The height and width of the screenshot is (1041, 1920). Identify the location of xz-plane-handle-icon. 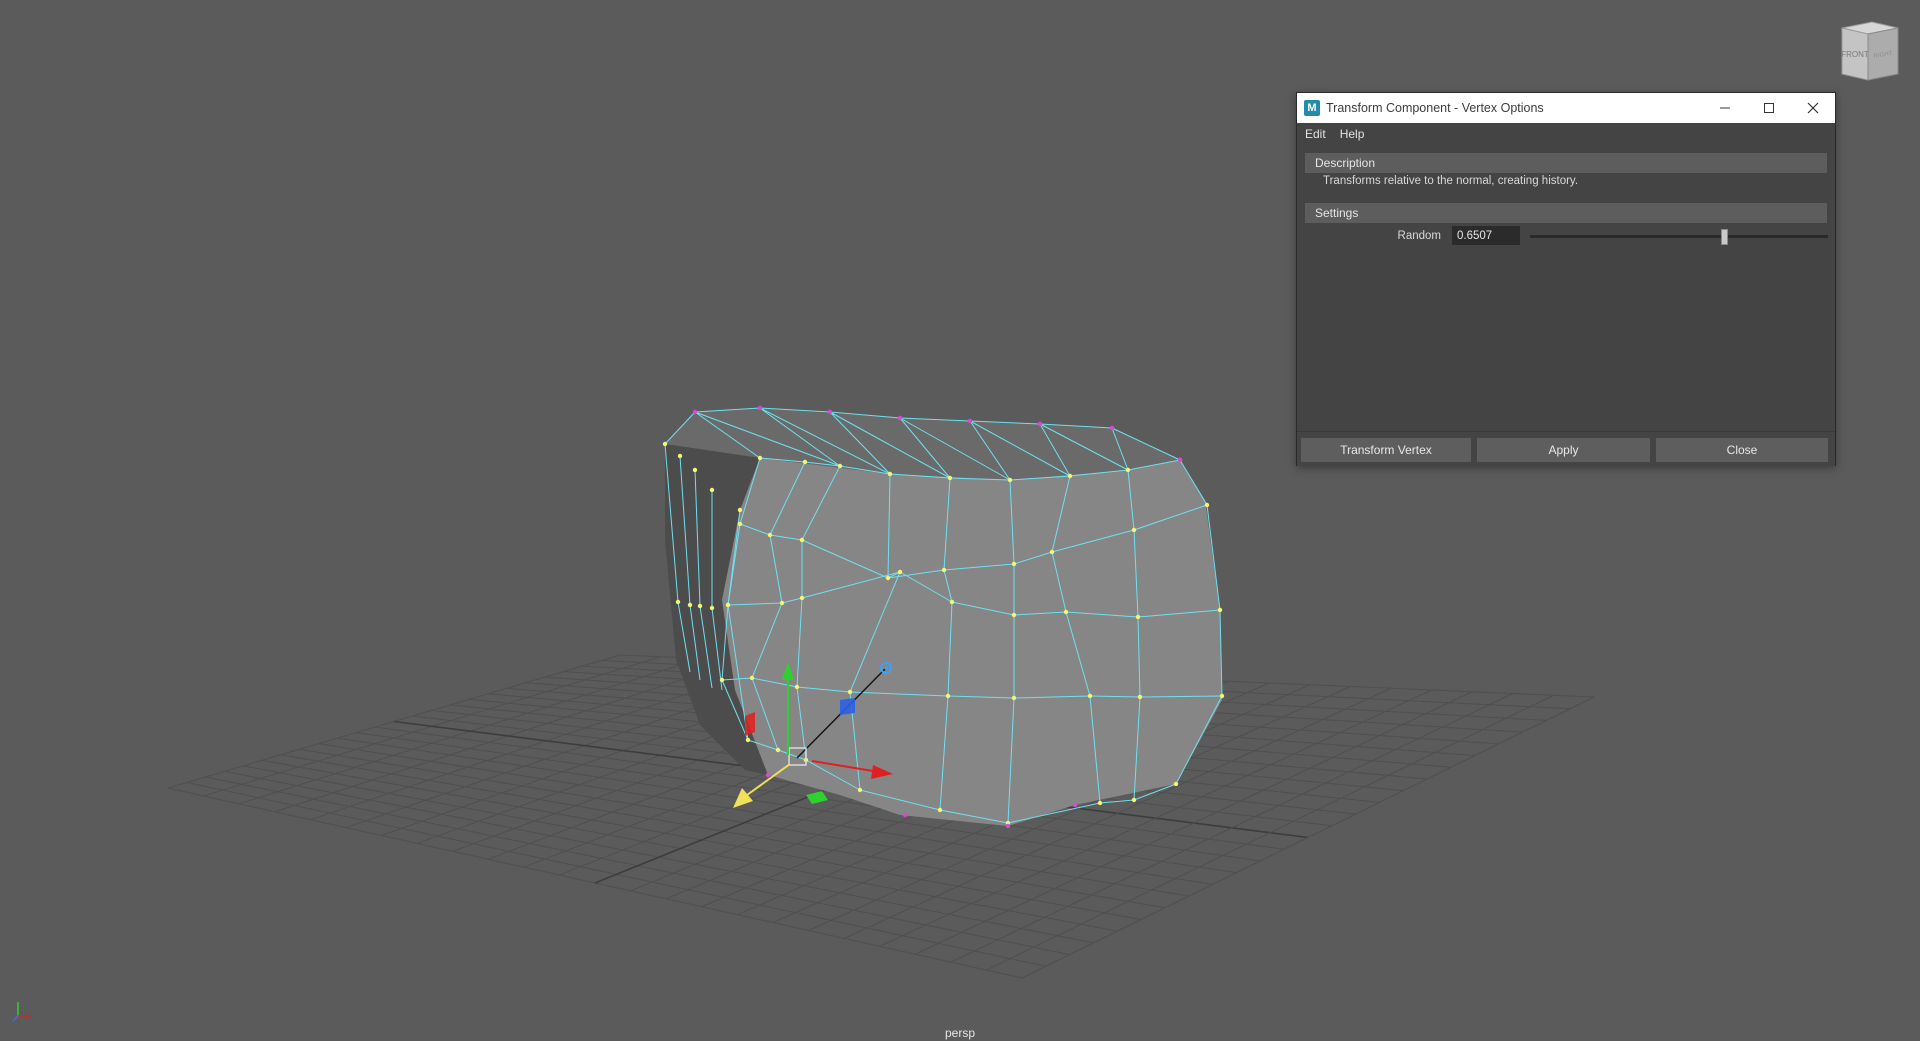
(817, 797).